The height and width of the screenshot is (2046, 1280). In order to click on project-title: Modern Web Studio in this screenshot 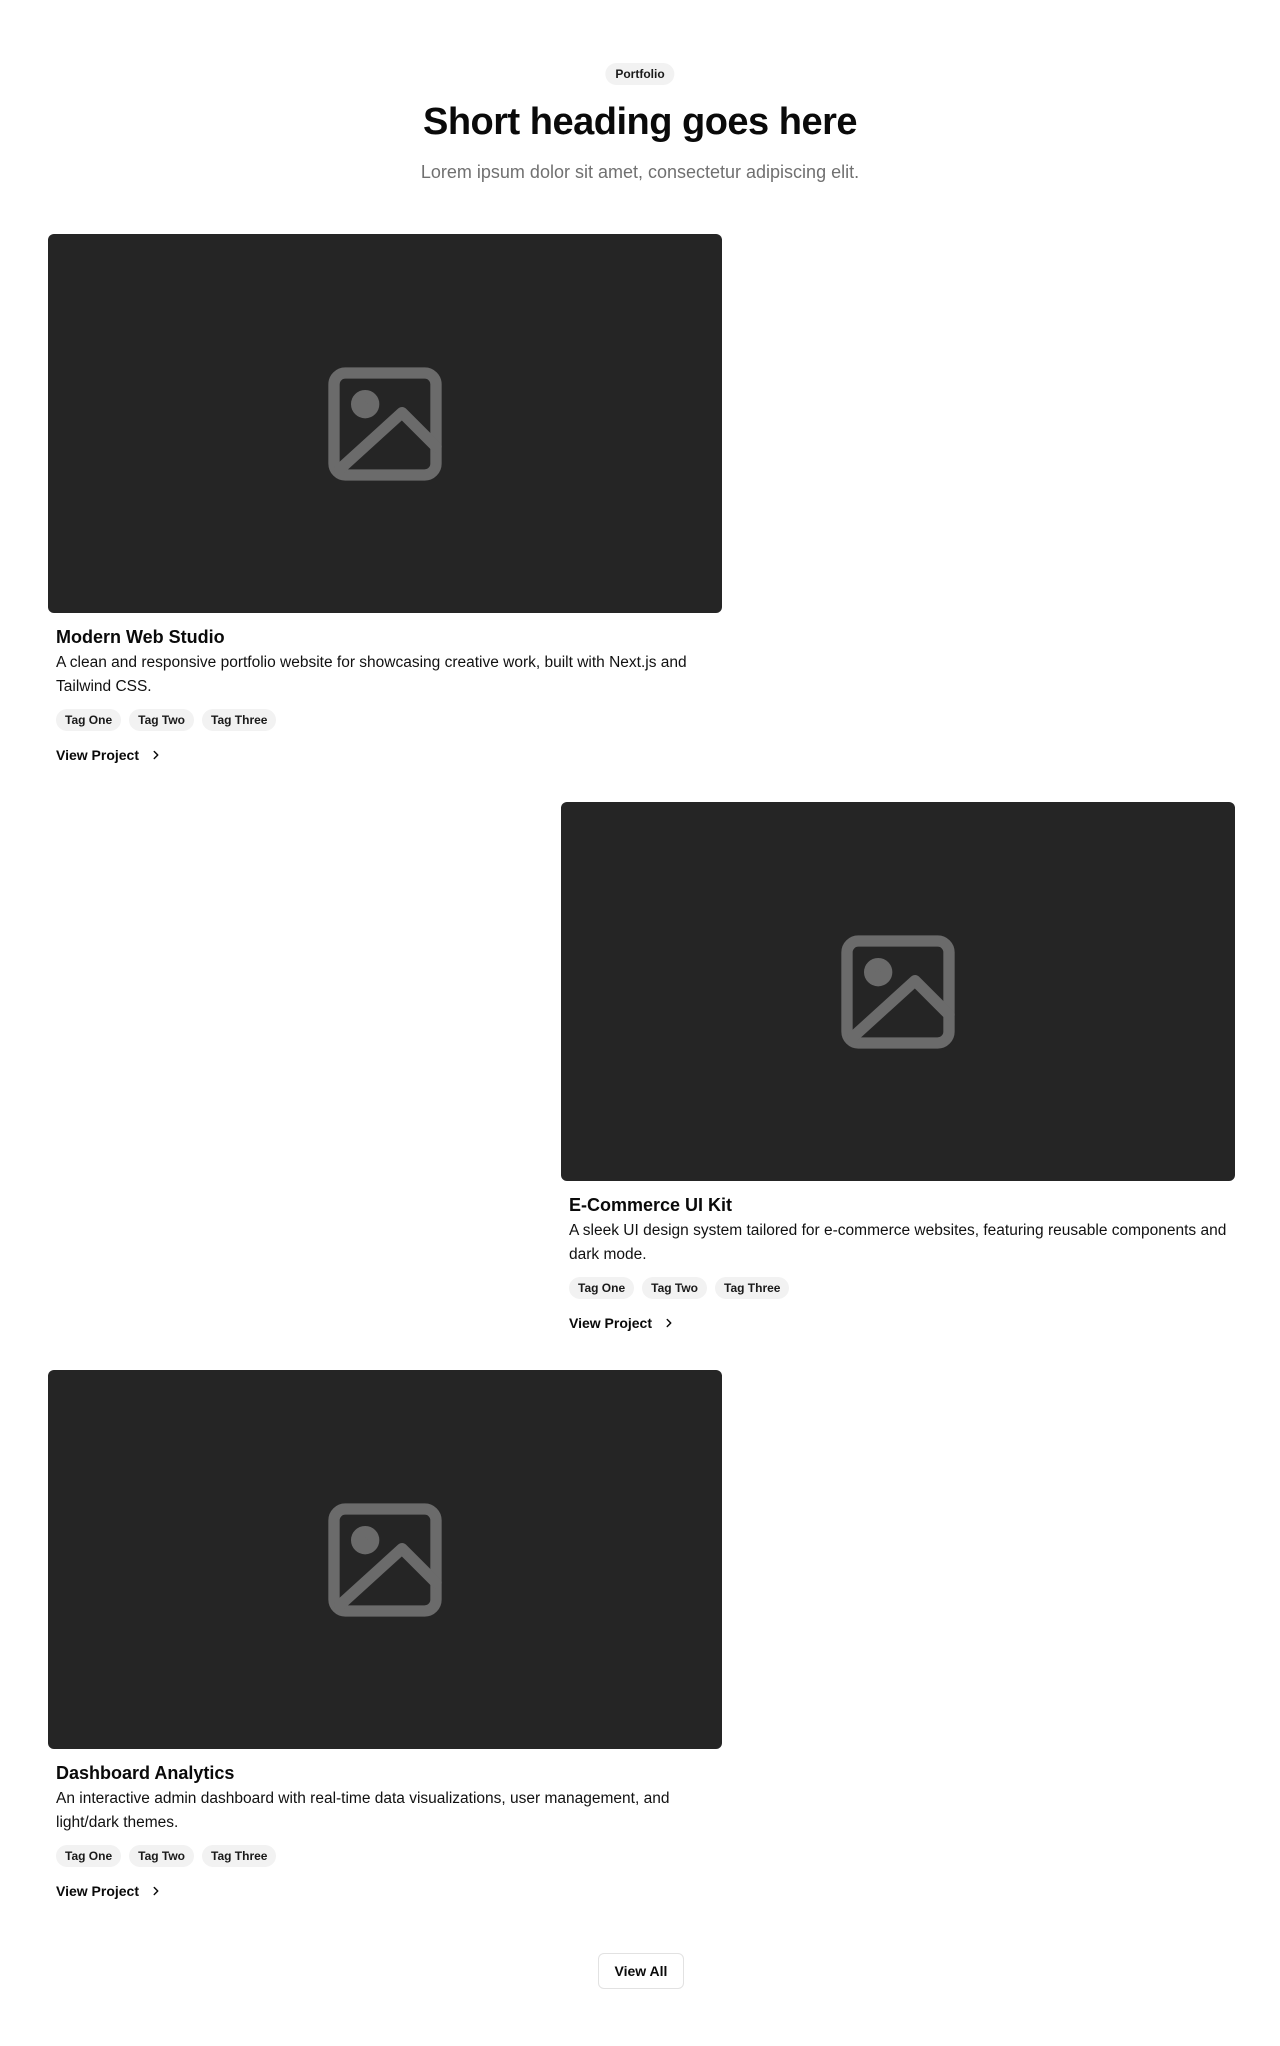, I will do `click(140, 637)`.